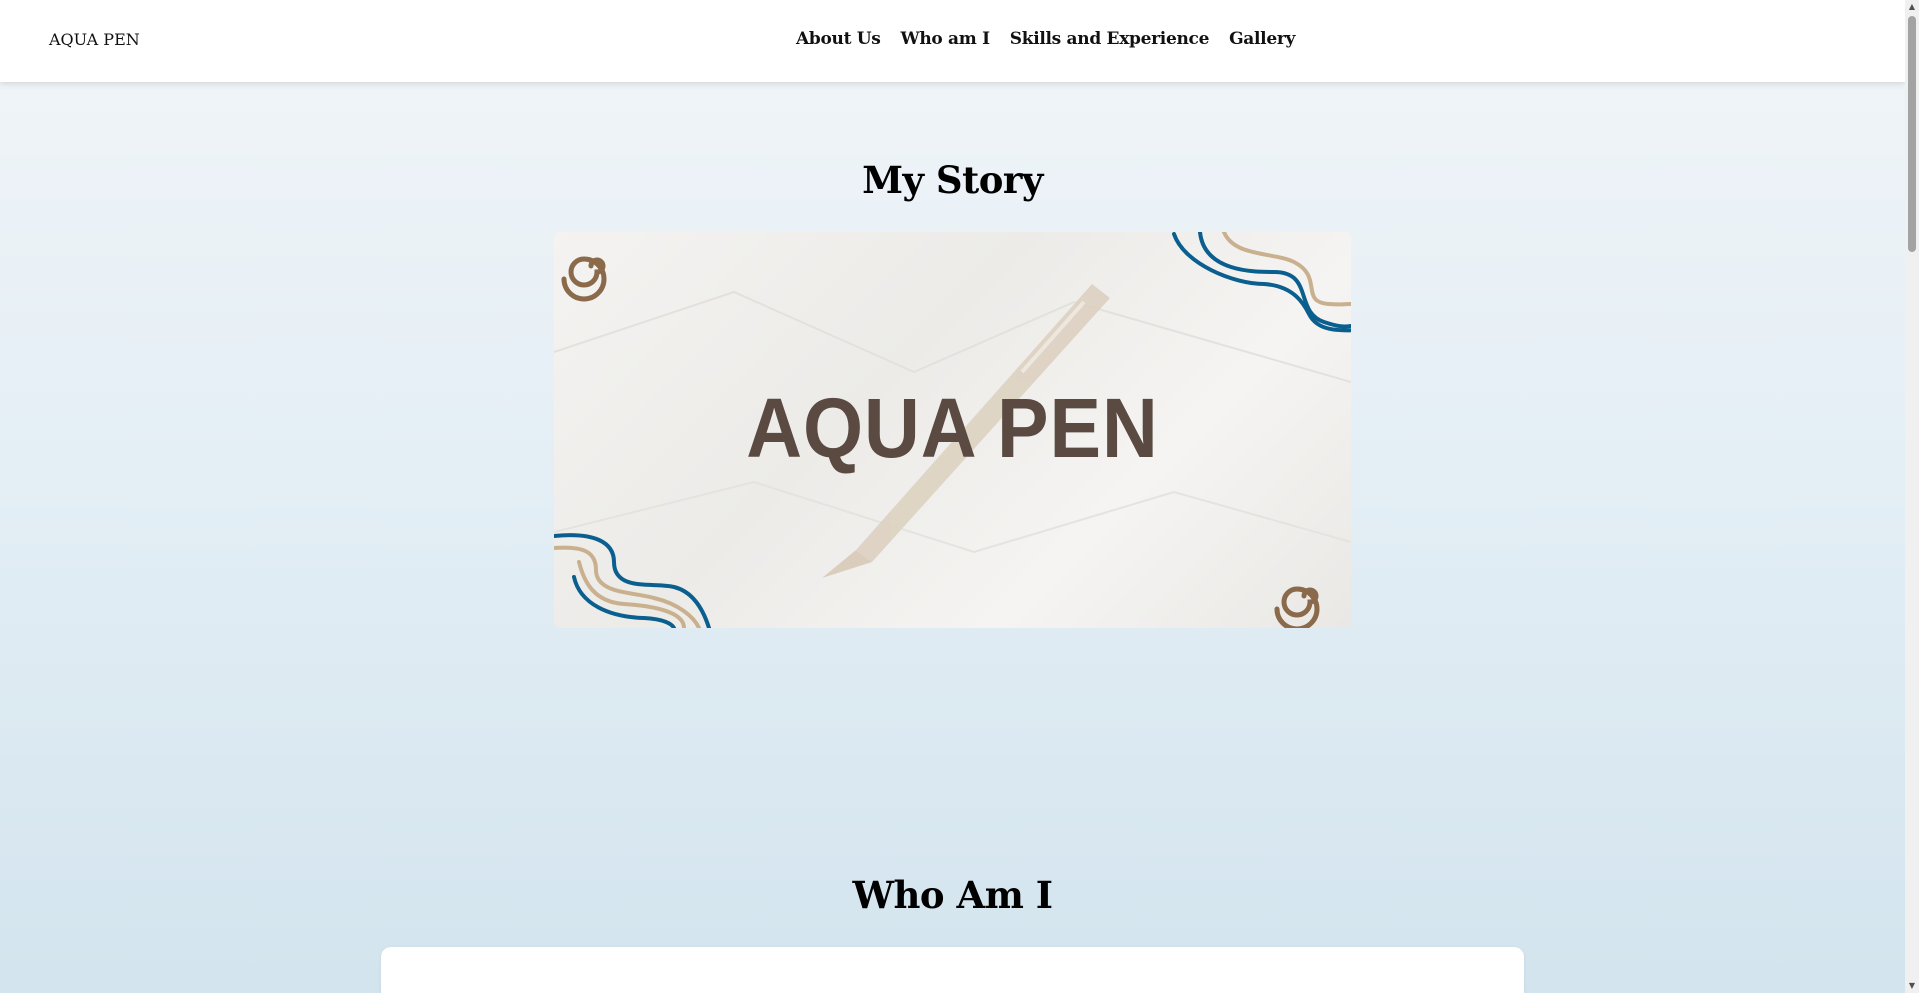 The height and width of the screenshot is (993, 1919). Describe the element at coordinates (1262, 39) in the screenshot. I see `nav-gallery: Gallery` at that location.